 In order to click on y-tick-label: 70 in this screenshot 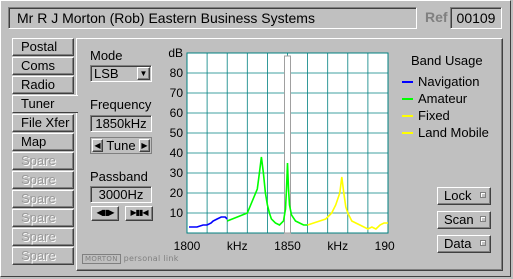, I will do `click(177, 93)`.